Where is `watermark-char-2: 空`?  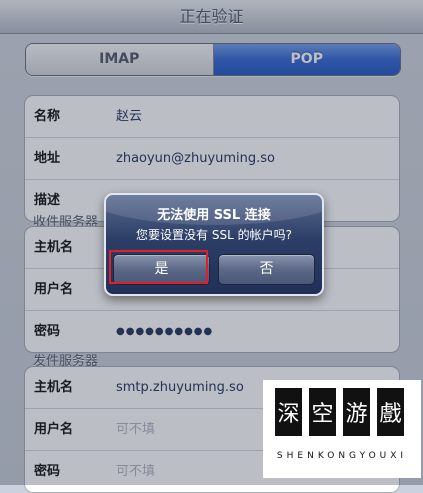
watermark-char-2: 空 is located at coordinates (322, 412).